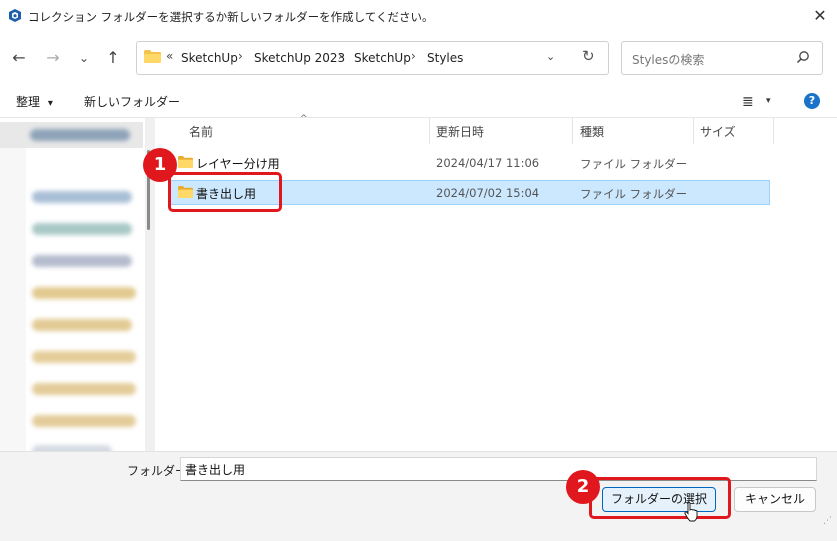 This screenshot has width=837, height=541. What do you see at coordinates (588, 56) in the screenshot?
I see `refresh-icon: ↻` at bounding box center [588, 56].